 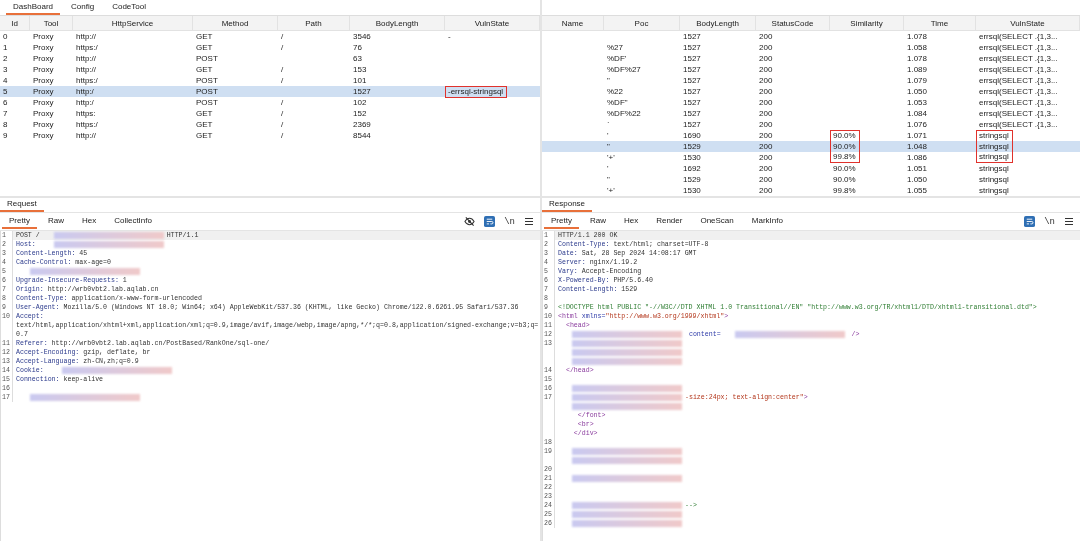 What do you see at coordinates (917, 146) in the screenshot?
I see `table-cell: 1.048` at bounding box center [917, 146].